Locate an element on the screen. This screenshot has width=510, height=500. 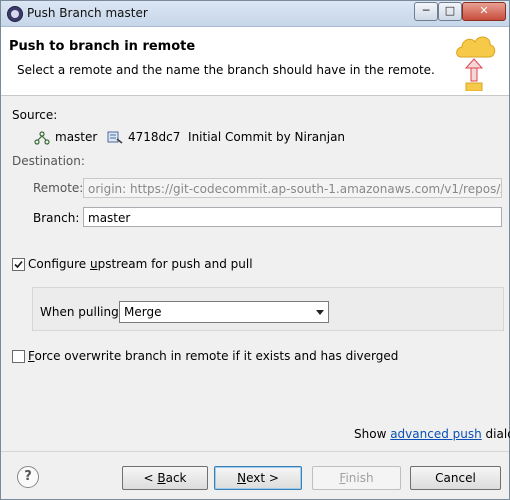
close-icon: ✕ is located at coordinates (484, 10).